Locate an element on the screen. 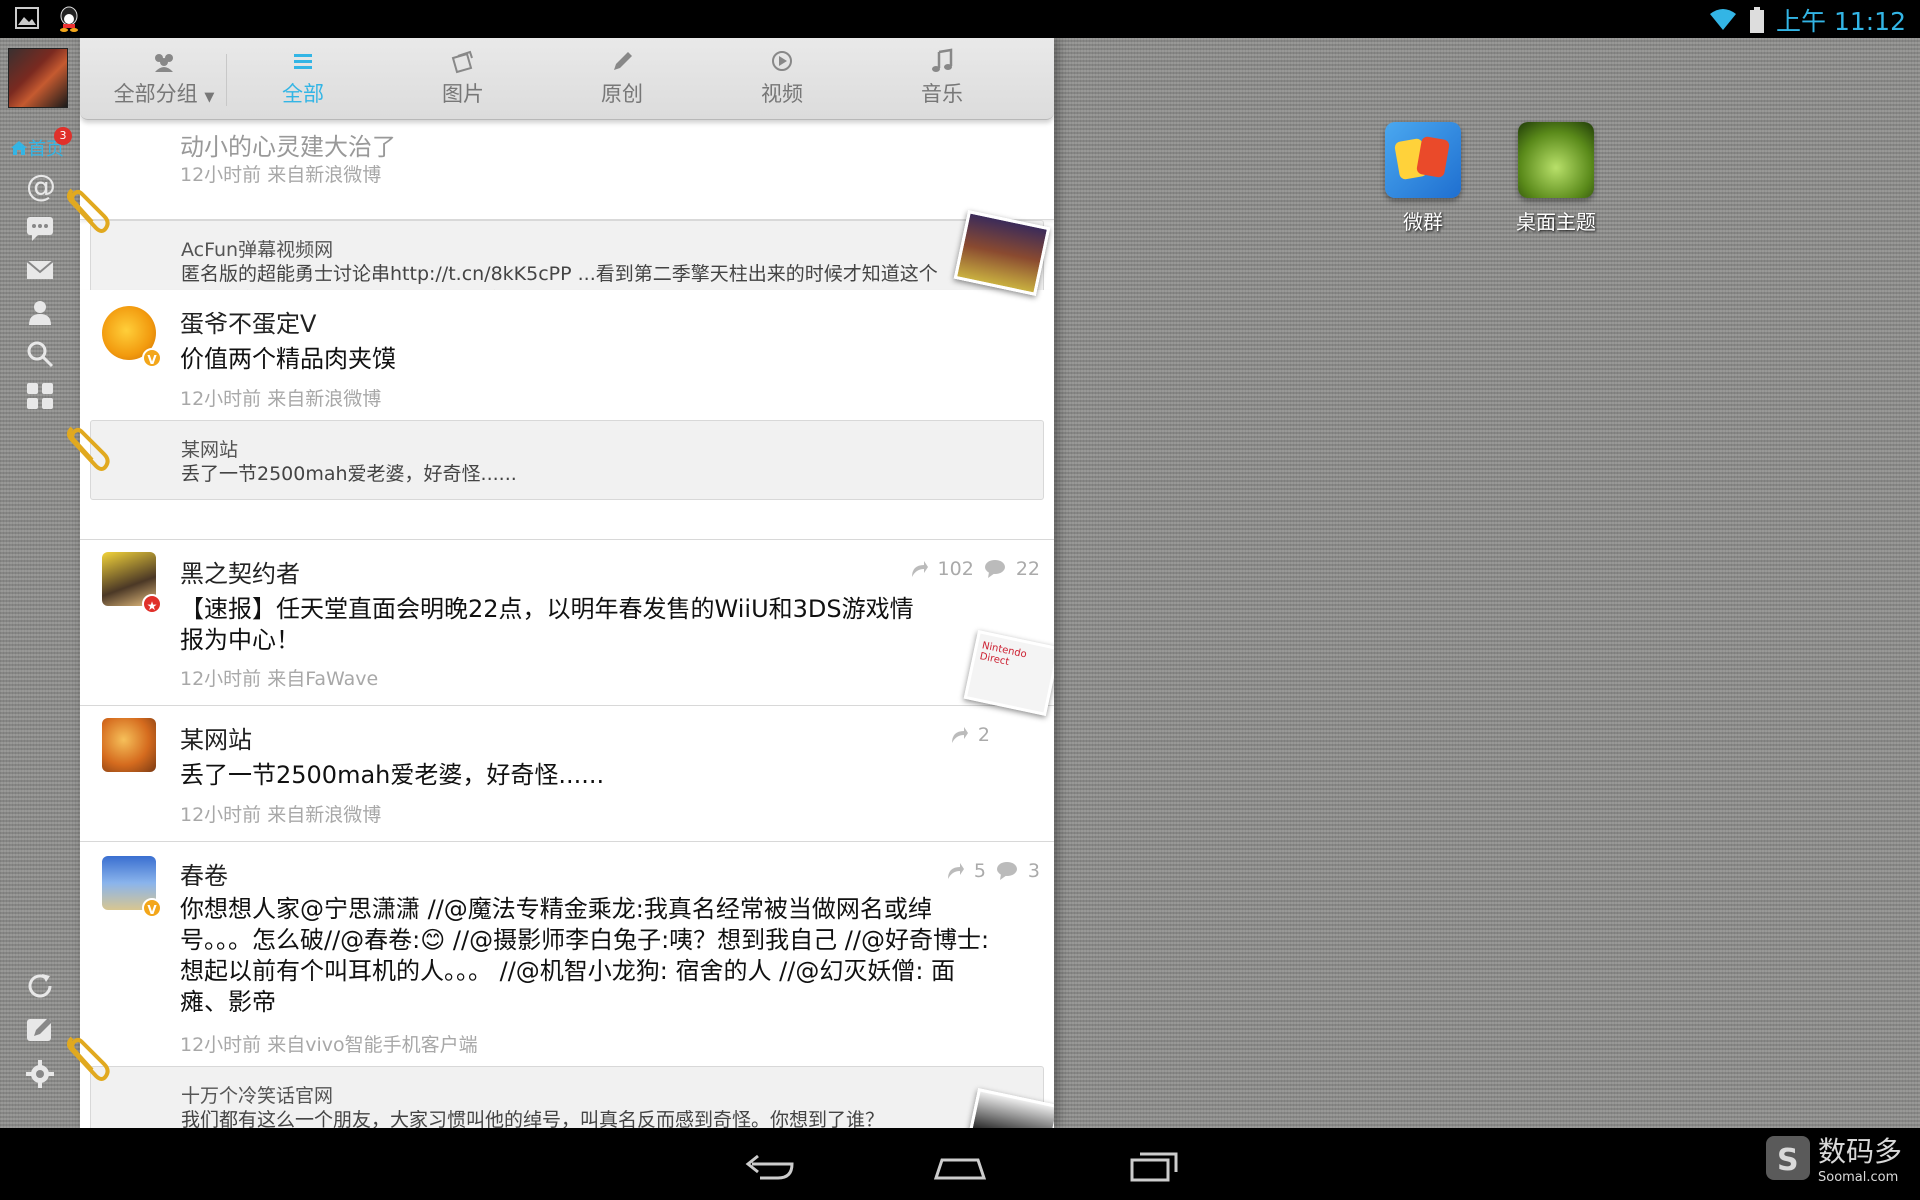  svg-text: S is located at coordinates (1788, 1160).